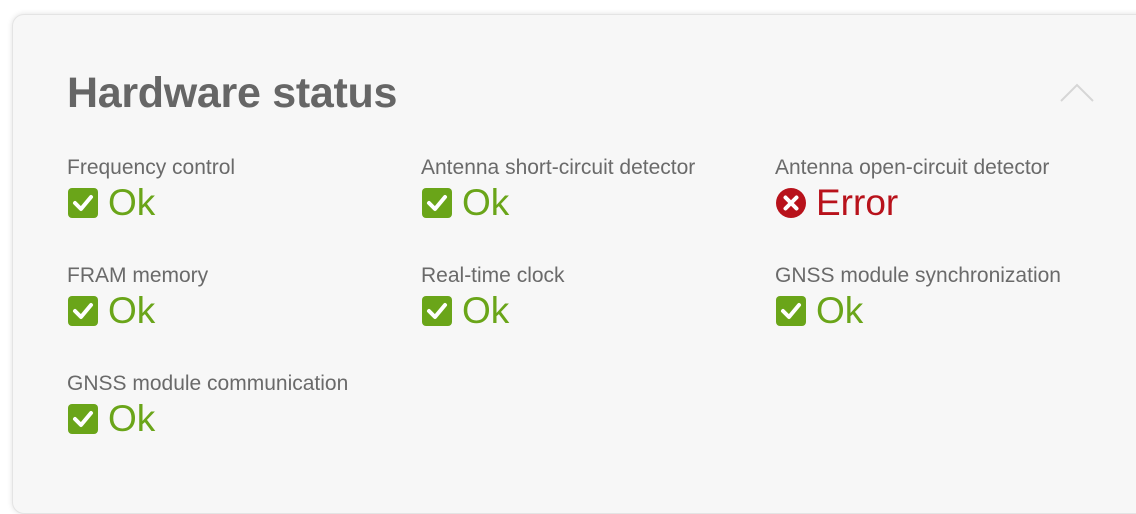  What do you see at coordinates (857, 202) in the screenshot?
I see `status-text: Error` at bounding box center [857, 202].